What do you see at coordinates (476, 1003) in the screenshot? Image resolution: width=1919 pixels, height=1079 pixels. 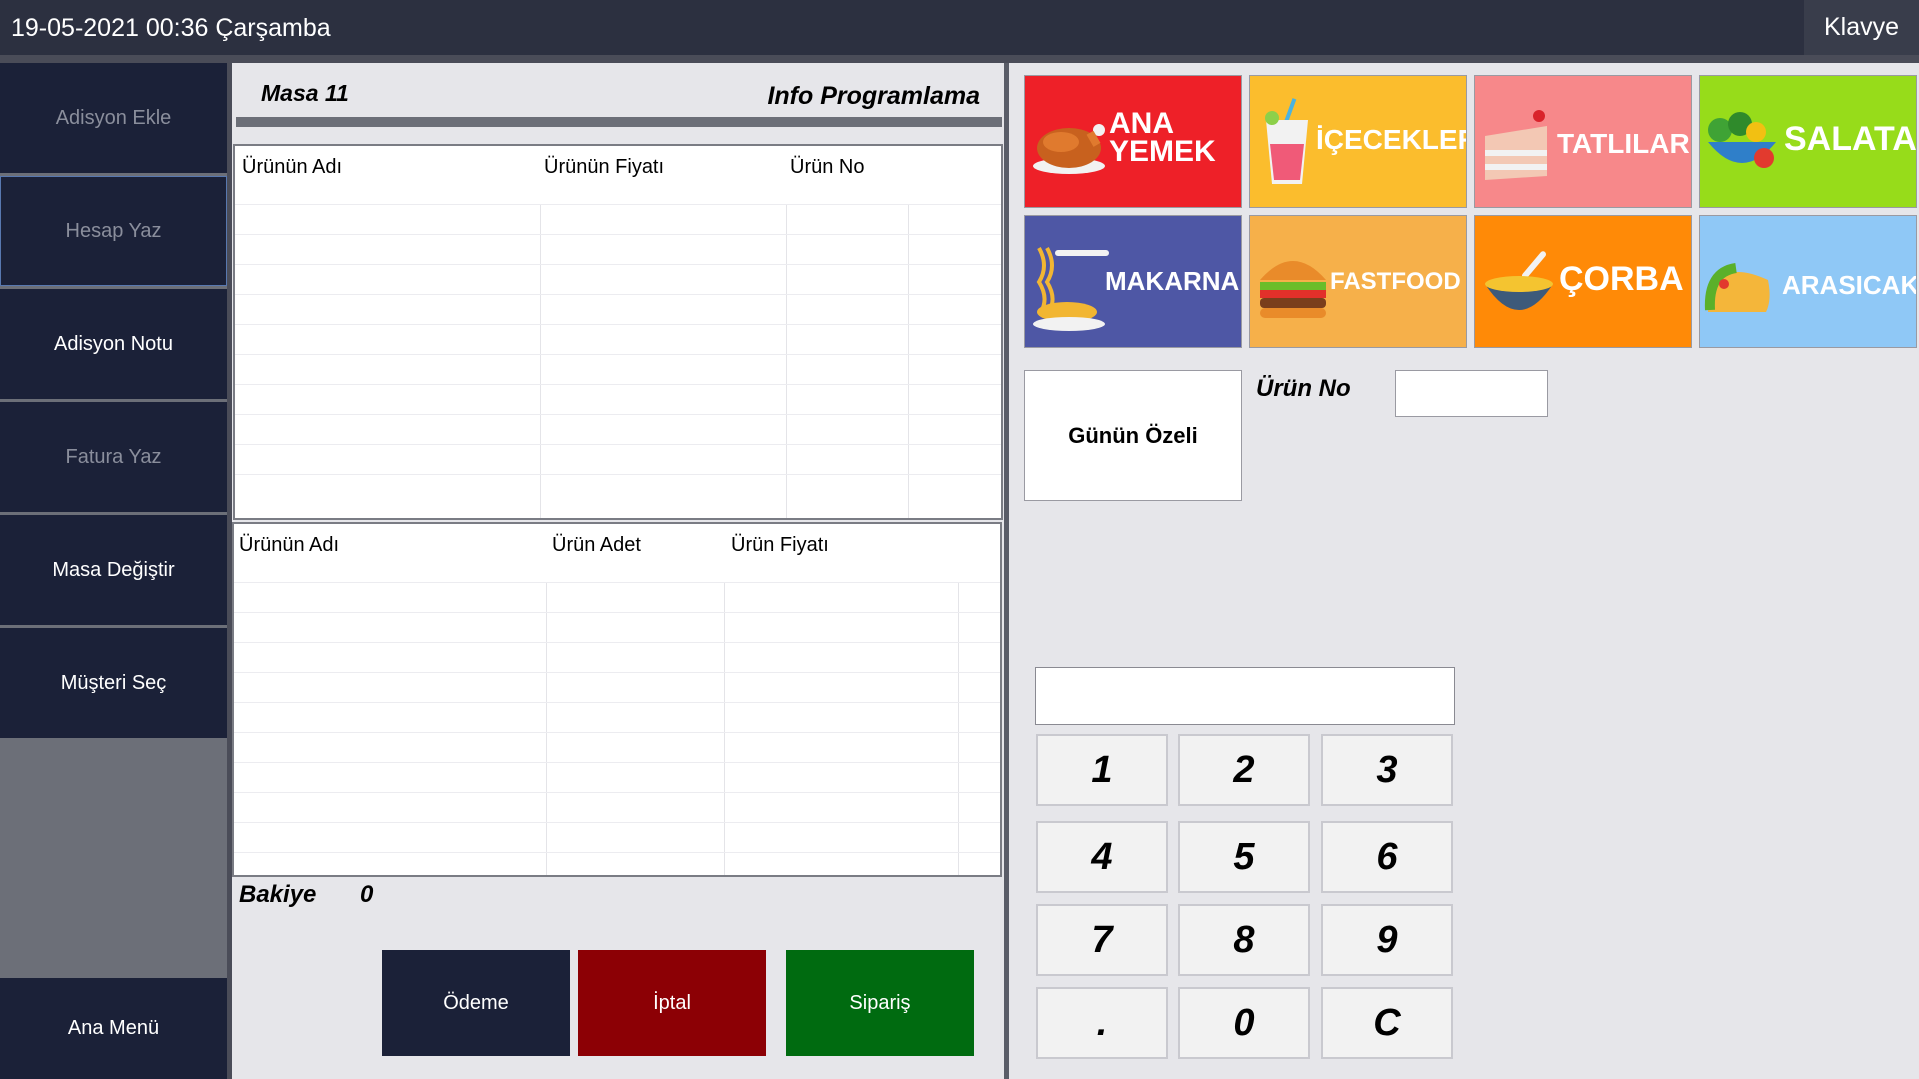 I see `payment-button: Ödeme` at bounding box center [476, 1003].